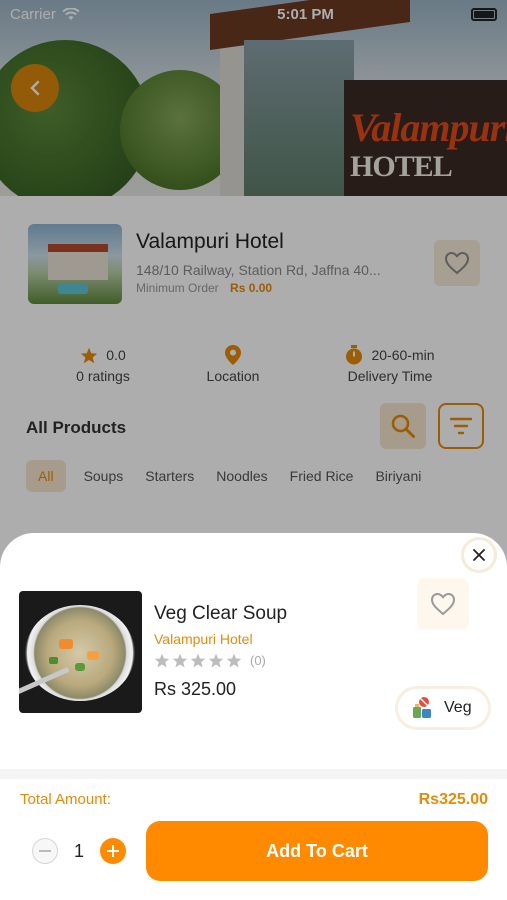 Image resolution: width=507 pixels, height=900 pixels. What do you see at coordinates (65, 799) in the screenshot?
I see `total-amount-label: Total Amount:` at bounding box center [65, 799].